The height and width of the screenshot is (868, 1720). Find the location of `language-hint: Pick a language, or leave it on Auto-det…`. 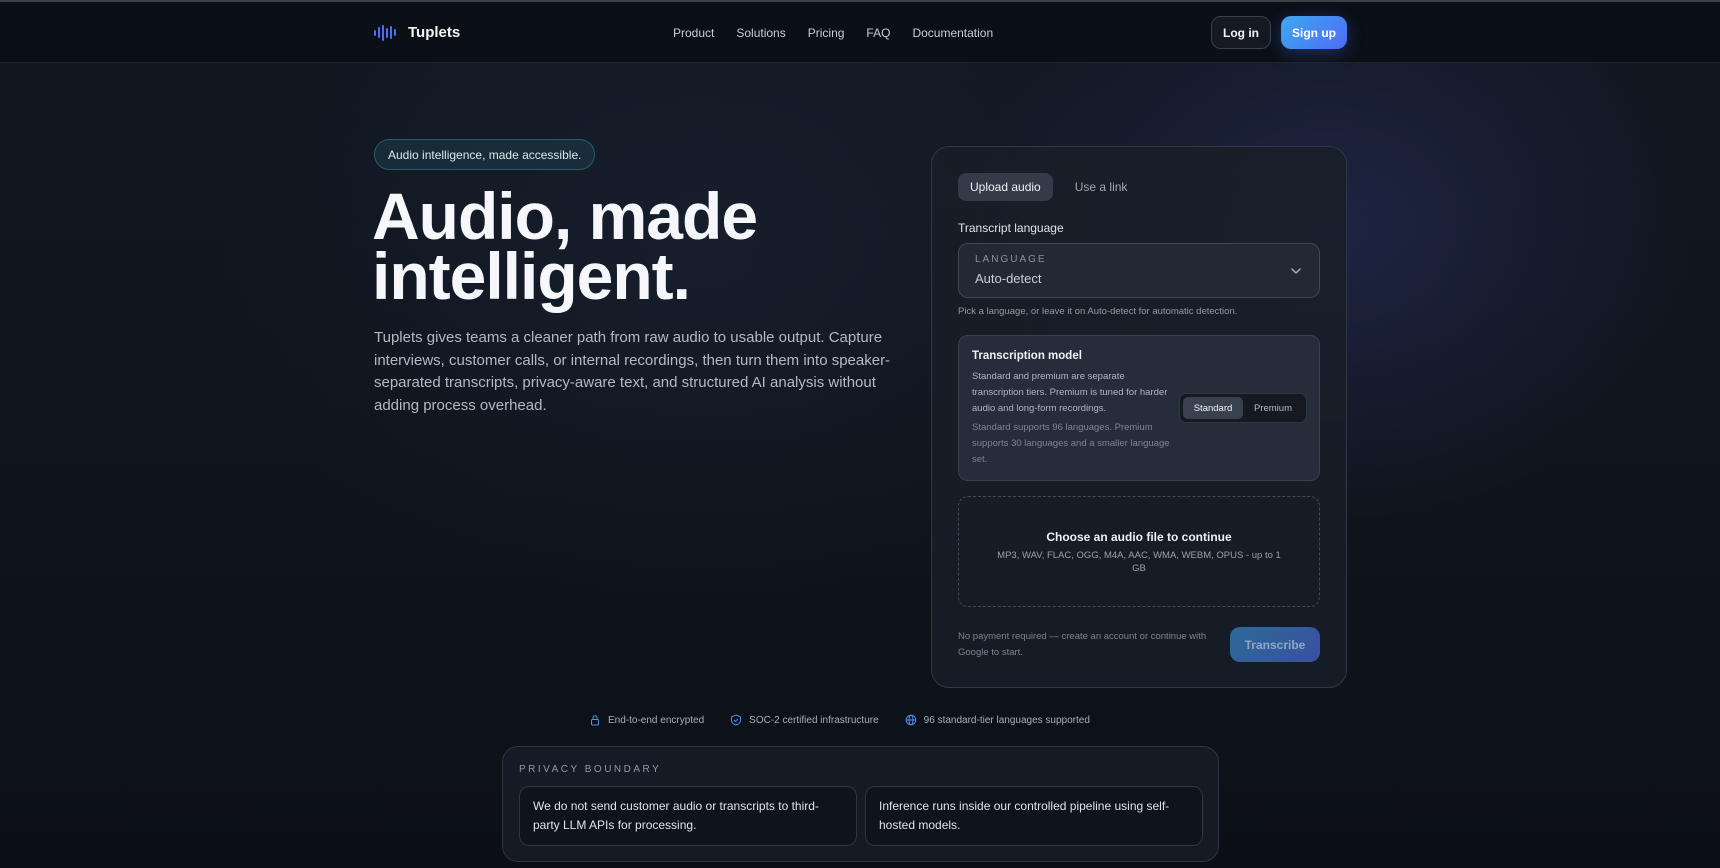

language-hint: Pick a language, or leave it on Auto-det… is located at coordinates (1098, 311).